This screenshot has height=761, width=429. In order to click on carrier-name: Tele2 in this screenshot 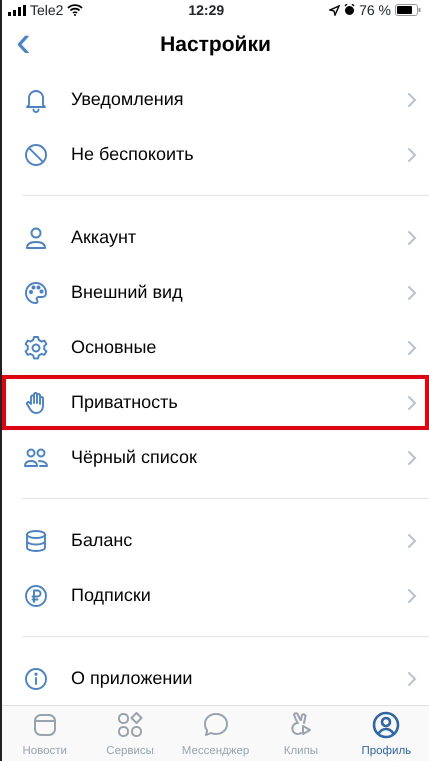, I will do `click(47, 10)`.